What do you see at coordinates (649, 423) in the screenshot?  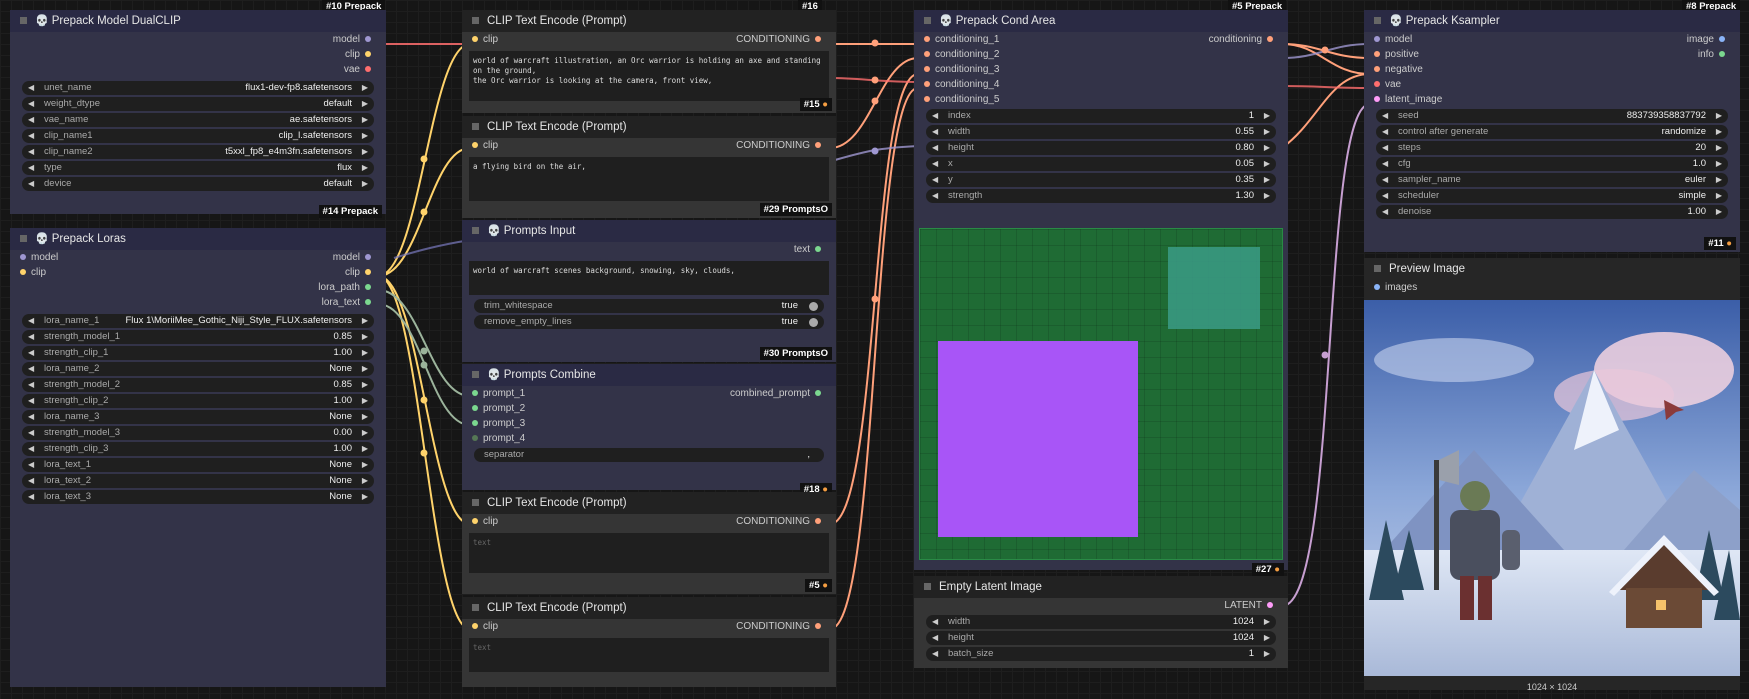 I see `slot-row-prompt-3: prompt_3` at bounding box center [649, 423].